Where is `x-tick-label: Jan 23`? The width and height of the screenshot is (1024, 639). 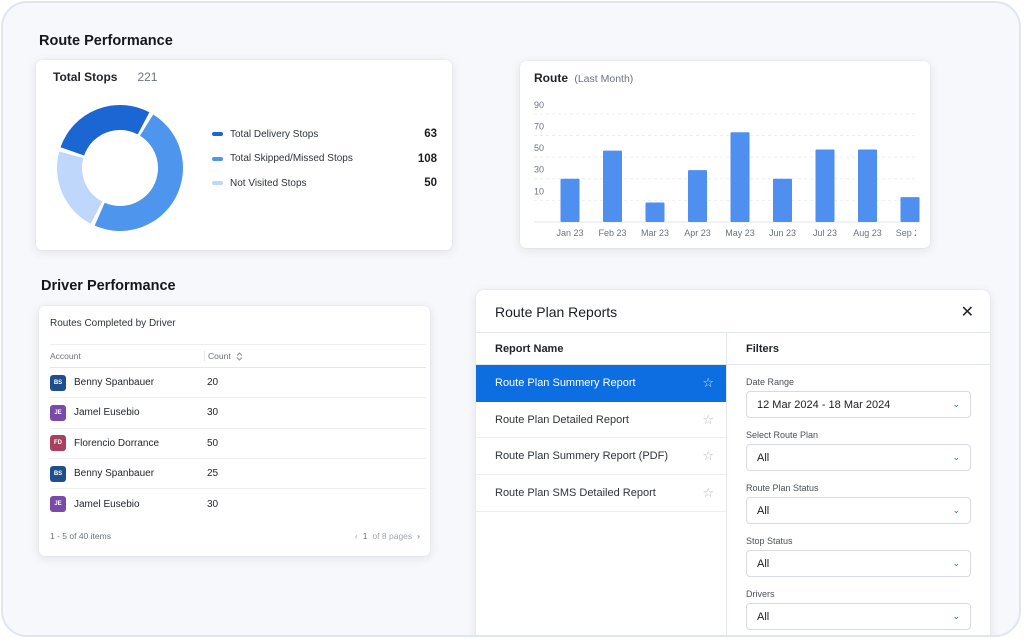 x-tick-label: Jan 23 is located at coordinates (569, 233).